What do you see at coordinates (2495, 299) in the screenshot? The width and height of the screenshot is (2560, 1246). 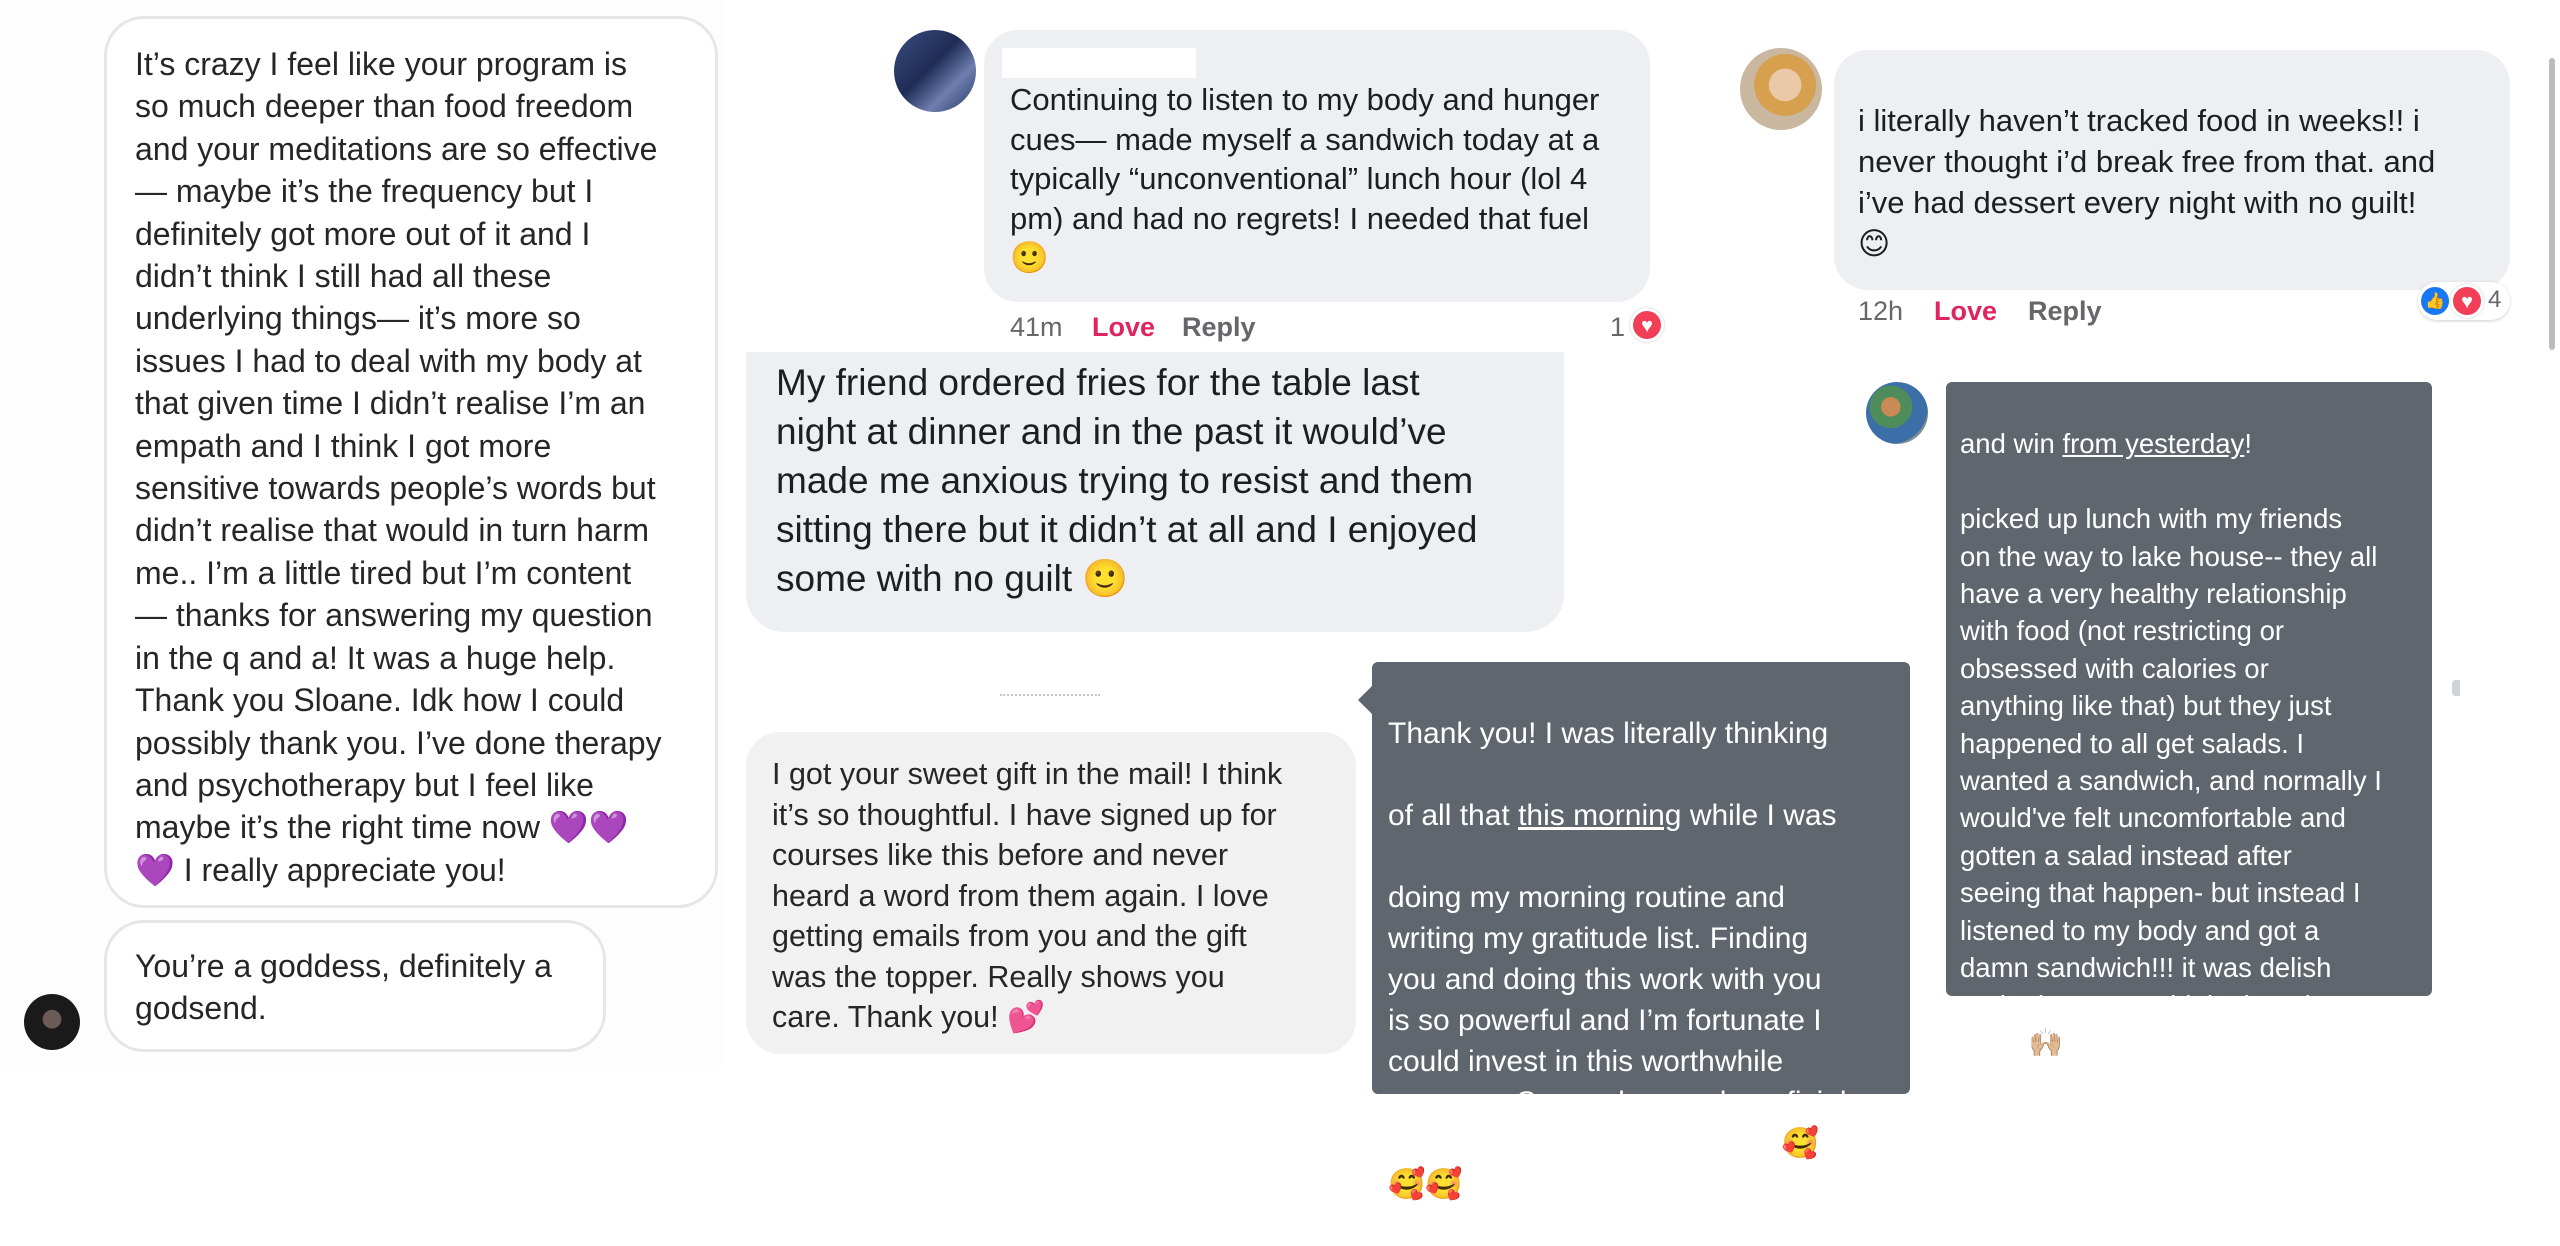 I see `reaction-count-right: 4` at bounding box center [2495, 299].